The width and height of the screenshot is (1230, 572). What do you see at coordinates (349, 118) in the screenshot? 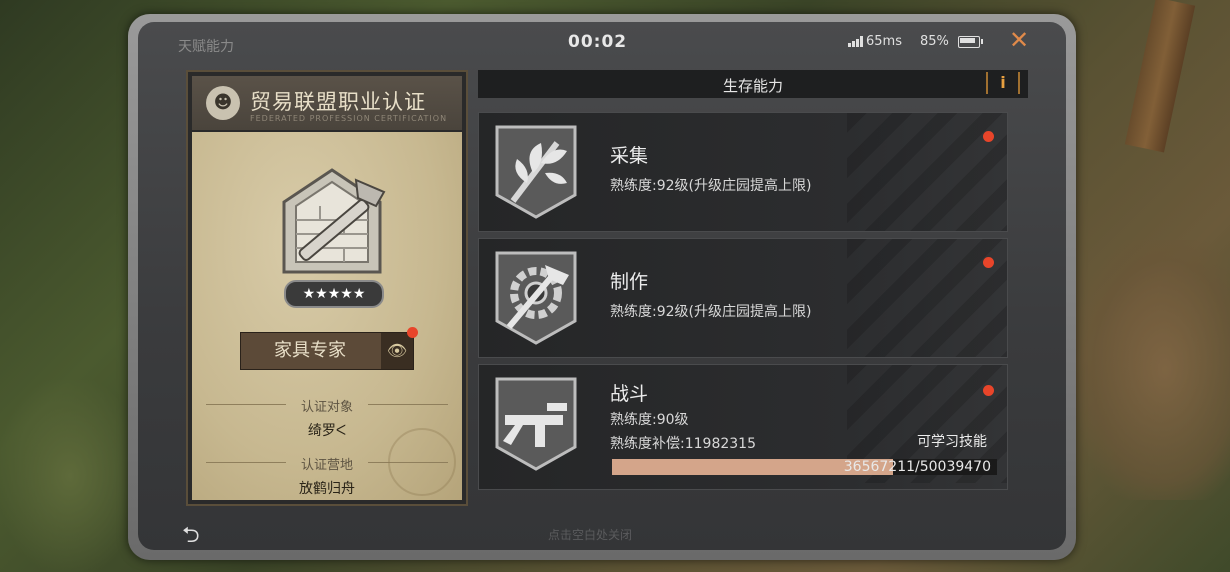
I see `certification-subtitle: FEDERATED PROFESSION CERTIFICATION` at bounding box center [349, 118].